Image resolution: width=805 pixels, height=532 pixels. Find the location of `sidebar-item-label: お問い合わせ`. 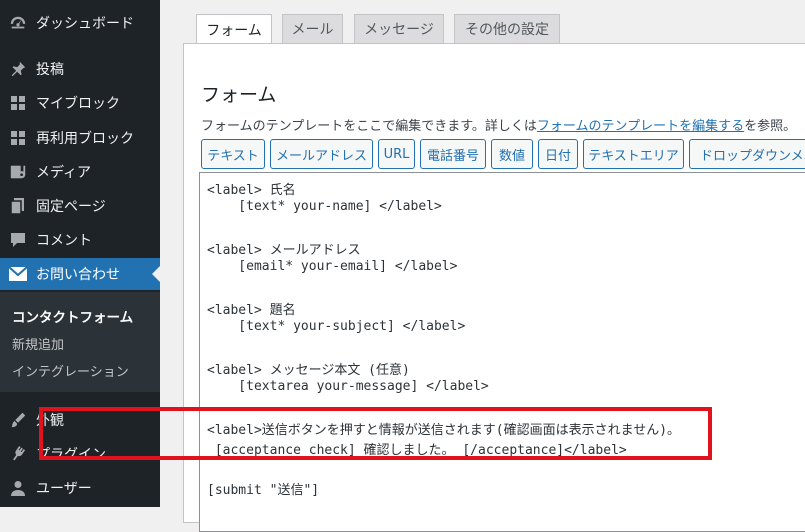

sidebar-item-label: お問い合わせ is located at coordinates (78, 275).